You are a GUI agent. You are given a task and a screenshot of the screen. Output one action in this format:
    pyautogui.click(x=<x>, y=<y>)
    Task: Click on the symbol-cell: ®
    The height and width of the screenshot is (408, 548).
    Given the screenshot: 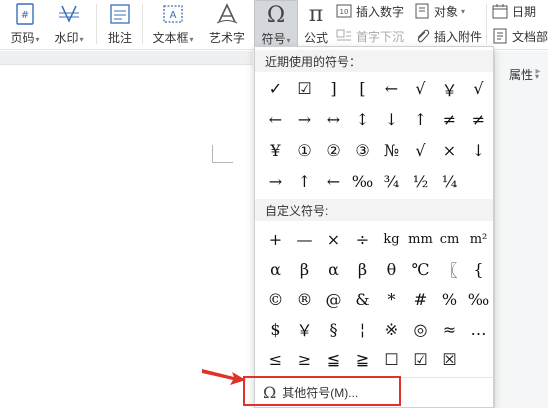 What is the action you would take?
    pyautogui.click(x=304, y=299)
    